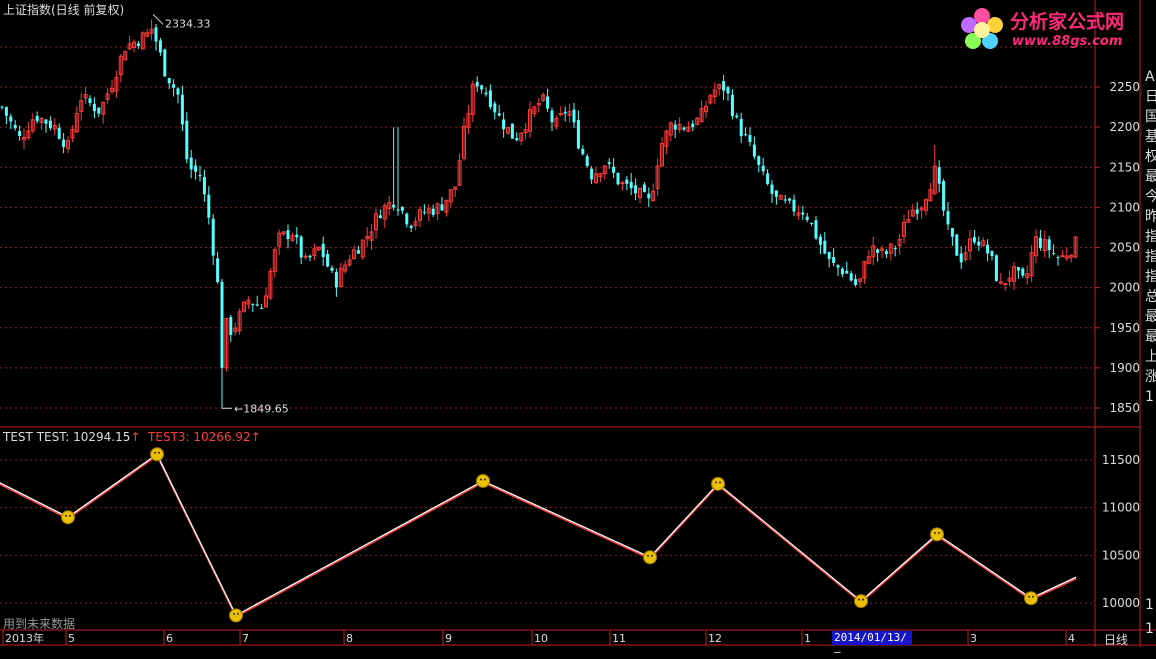  What do you see at coordinates (1124, 87) in the screenshot?
I see `price-tick-label: 2250` at bounding box center [1124, 87].